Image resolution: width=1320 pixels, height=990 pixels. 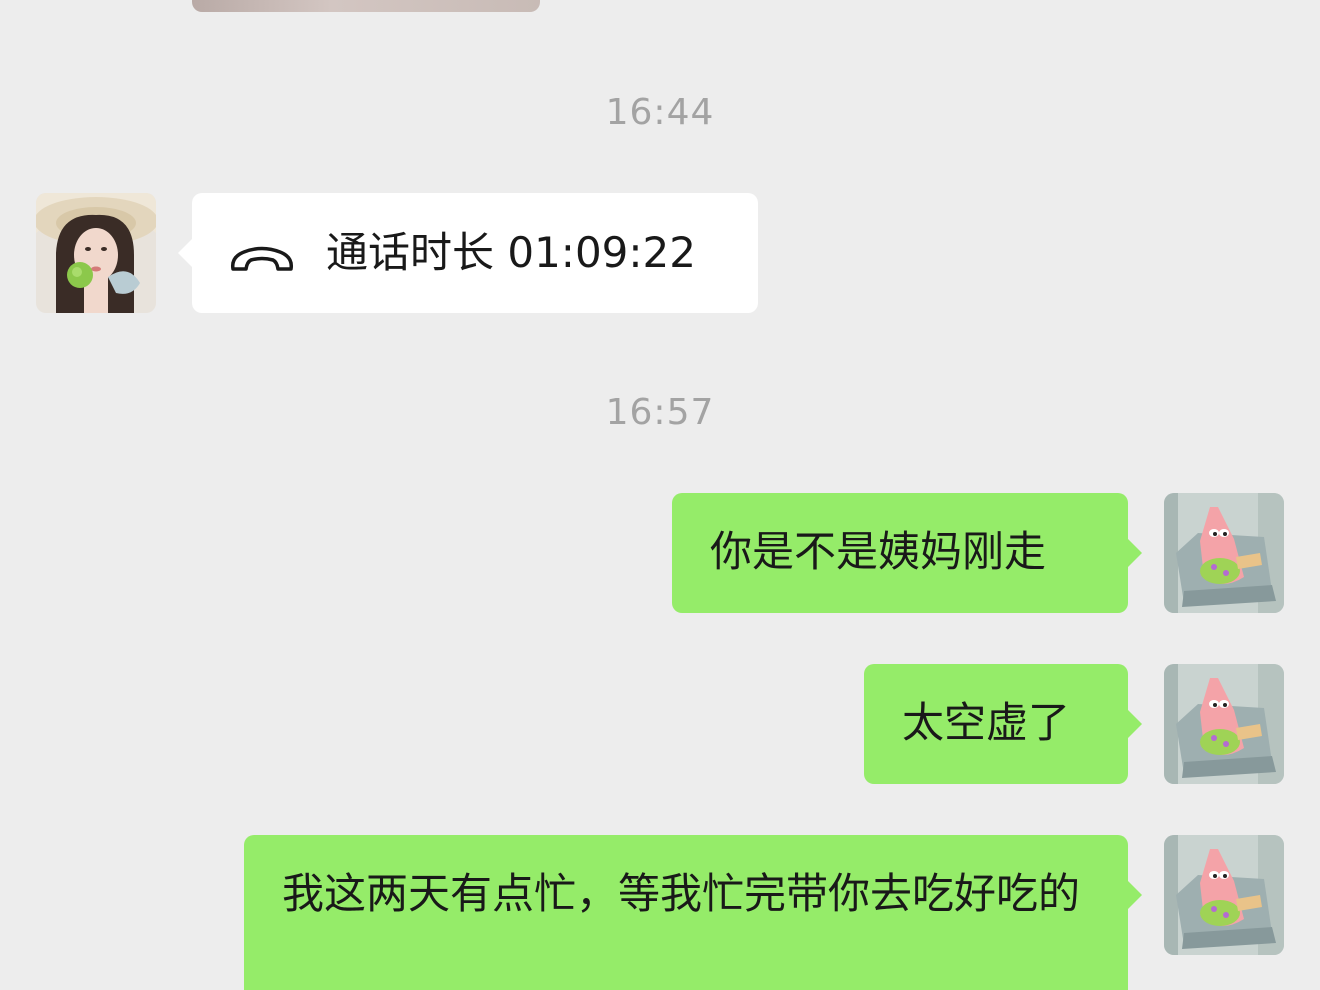 I want to click on call-record-bubble: 通话时长 01:09:22, so click(x=468, y=253).